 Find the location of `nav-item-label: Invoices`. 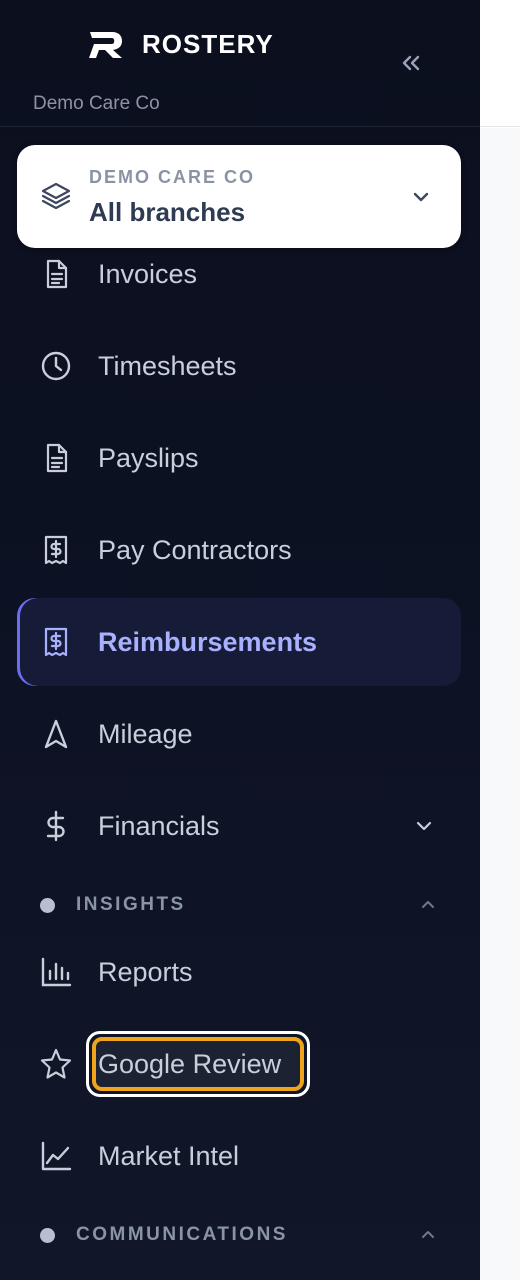

nav-item-label: Invoices is located at coordinates (148, 273).